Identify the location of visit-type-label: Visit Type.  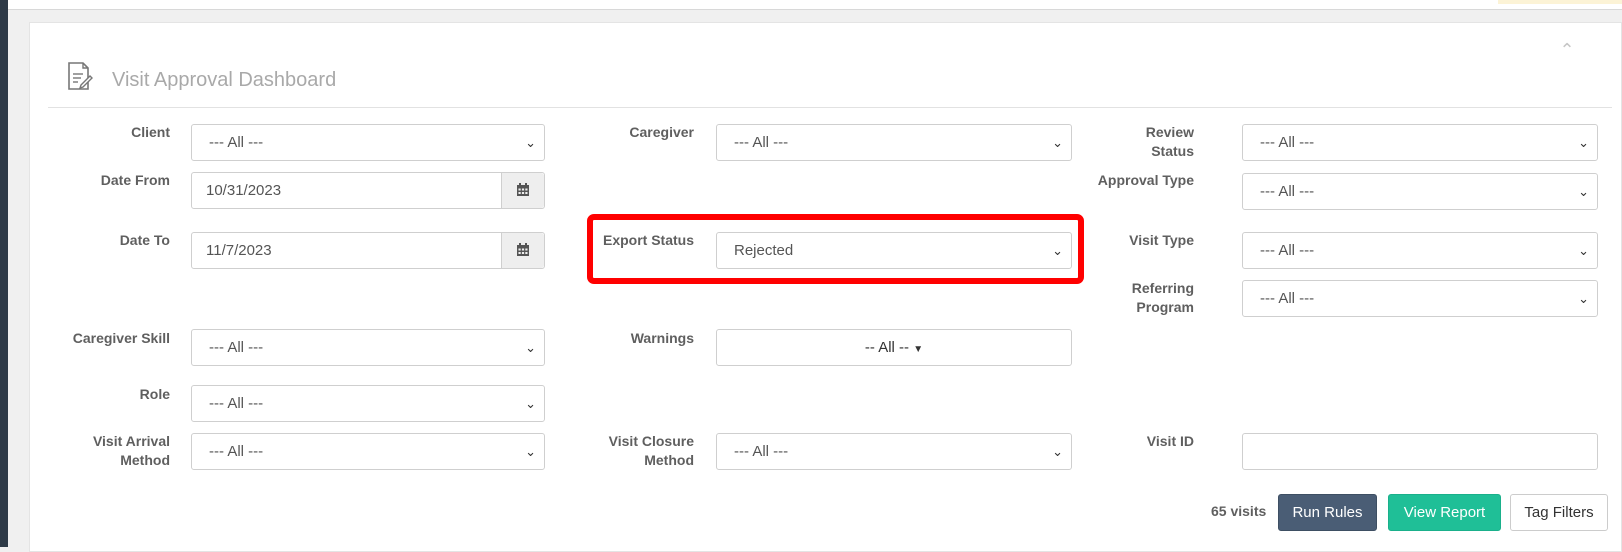
(1161, 240).